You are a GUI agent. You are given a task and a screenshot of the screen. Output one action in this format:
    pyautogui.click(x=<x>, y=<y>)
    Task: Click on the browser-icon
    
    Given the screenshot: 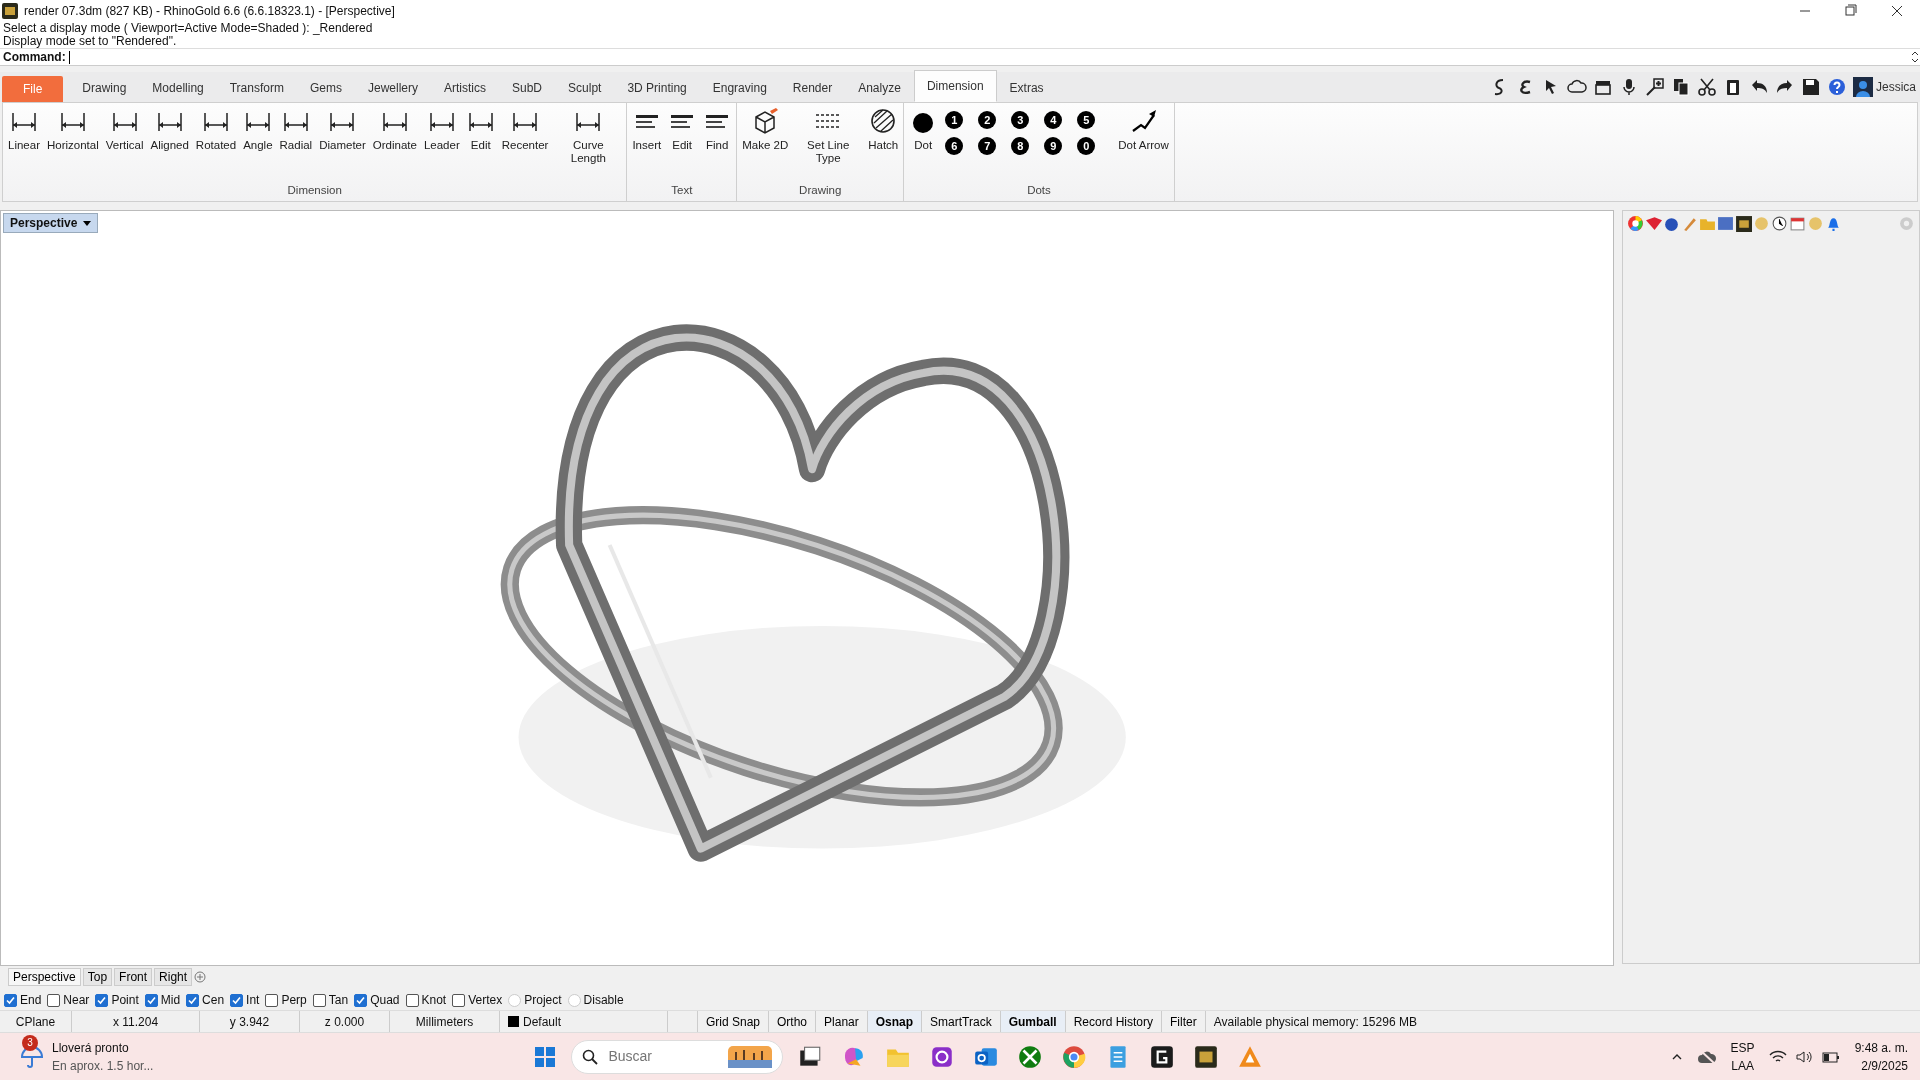 What is the action you would take?
    pyautogui.click(x=1074, y=1056)
    